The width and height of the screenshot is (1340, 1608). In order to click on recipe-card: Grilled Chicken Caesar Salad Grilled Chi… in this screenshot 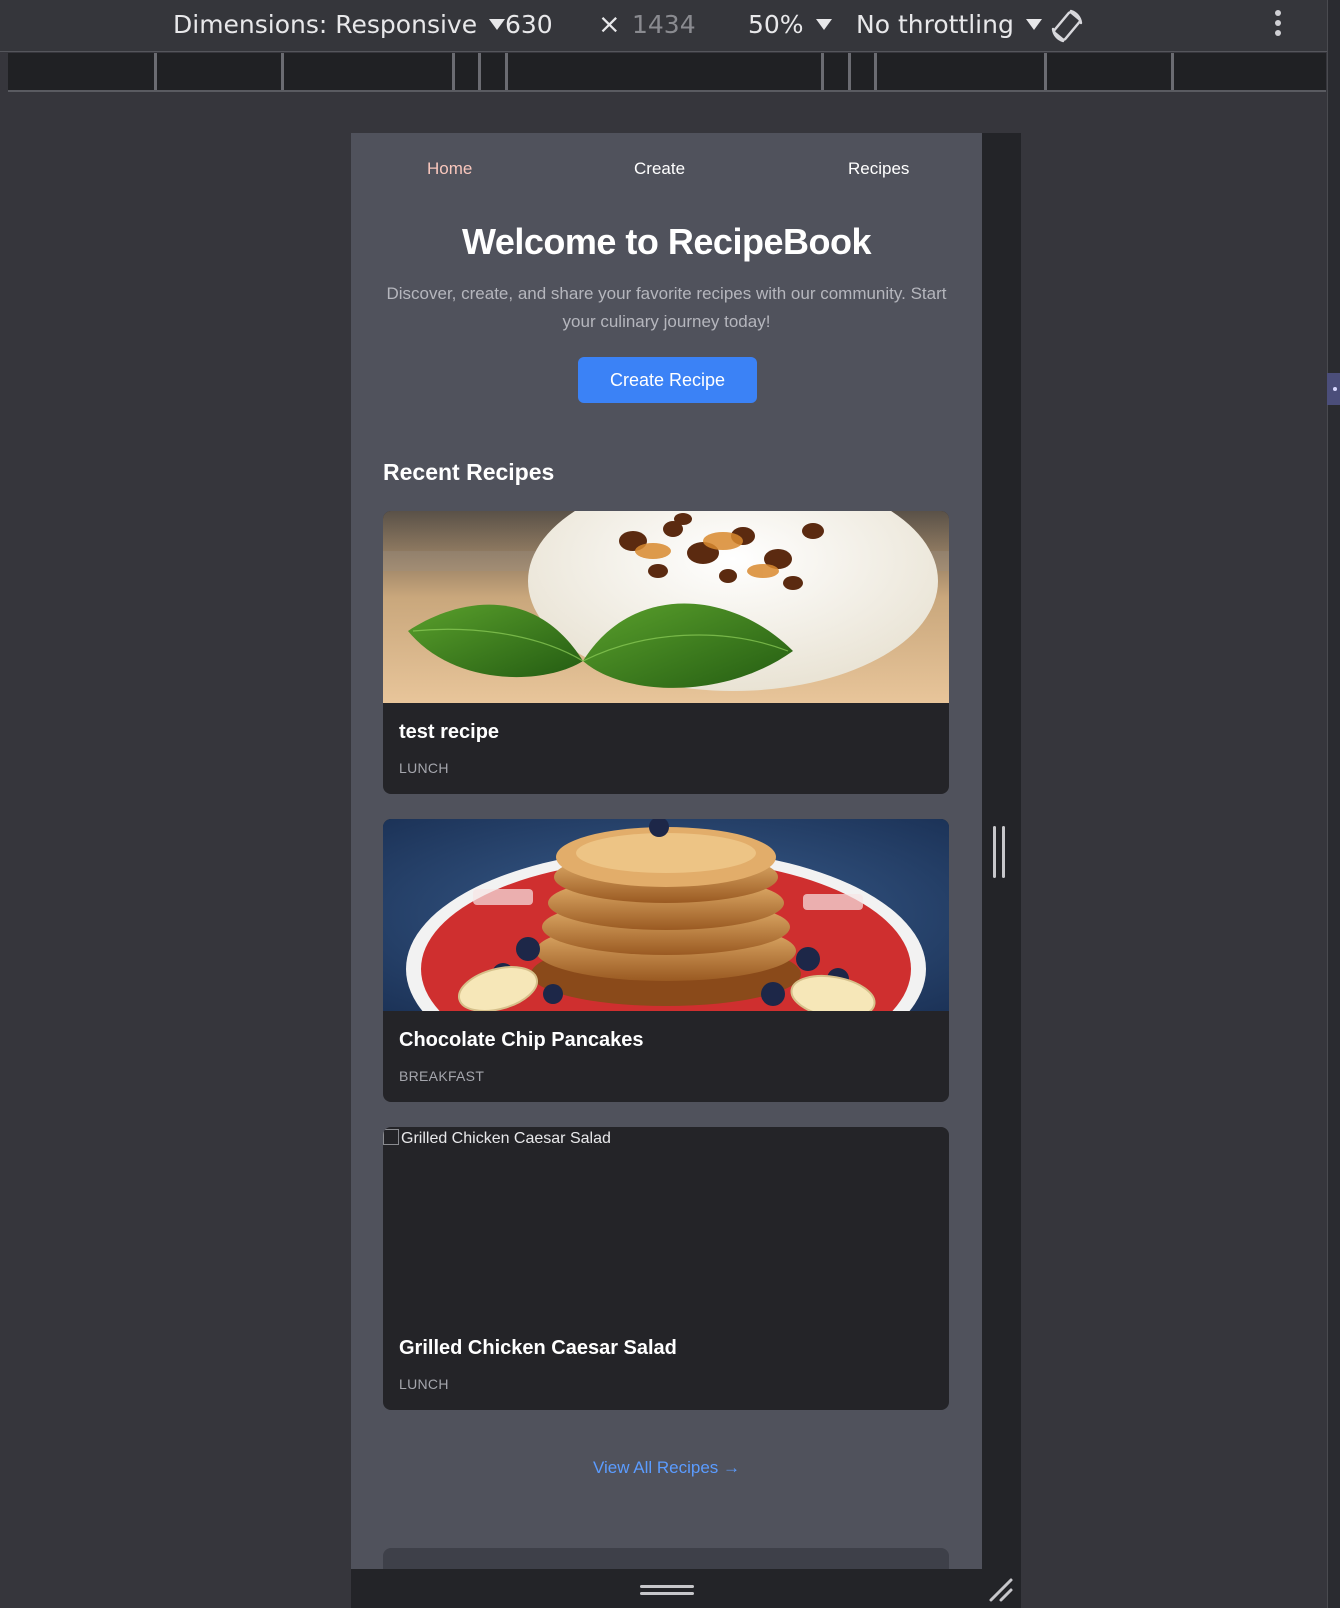, I will do `click(666, 1268)`.